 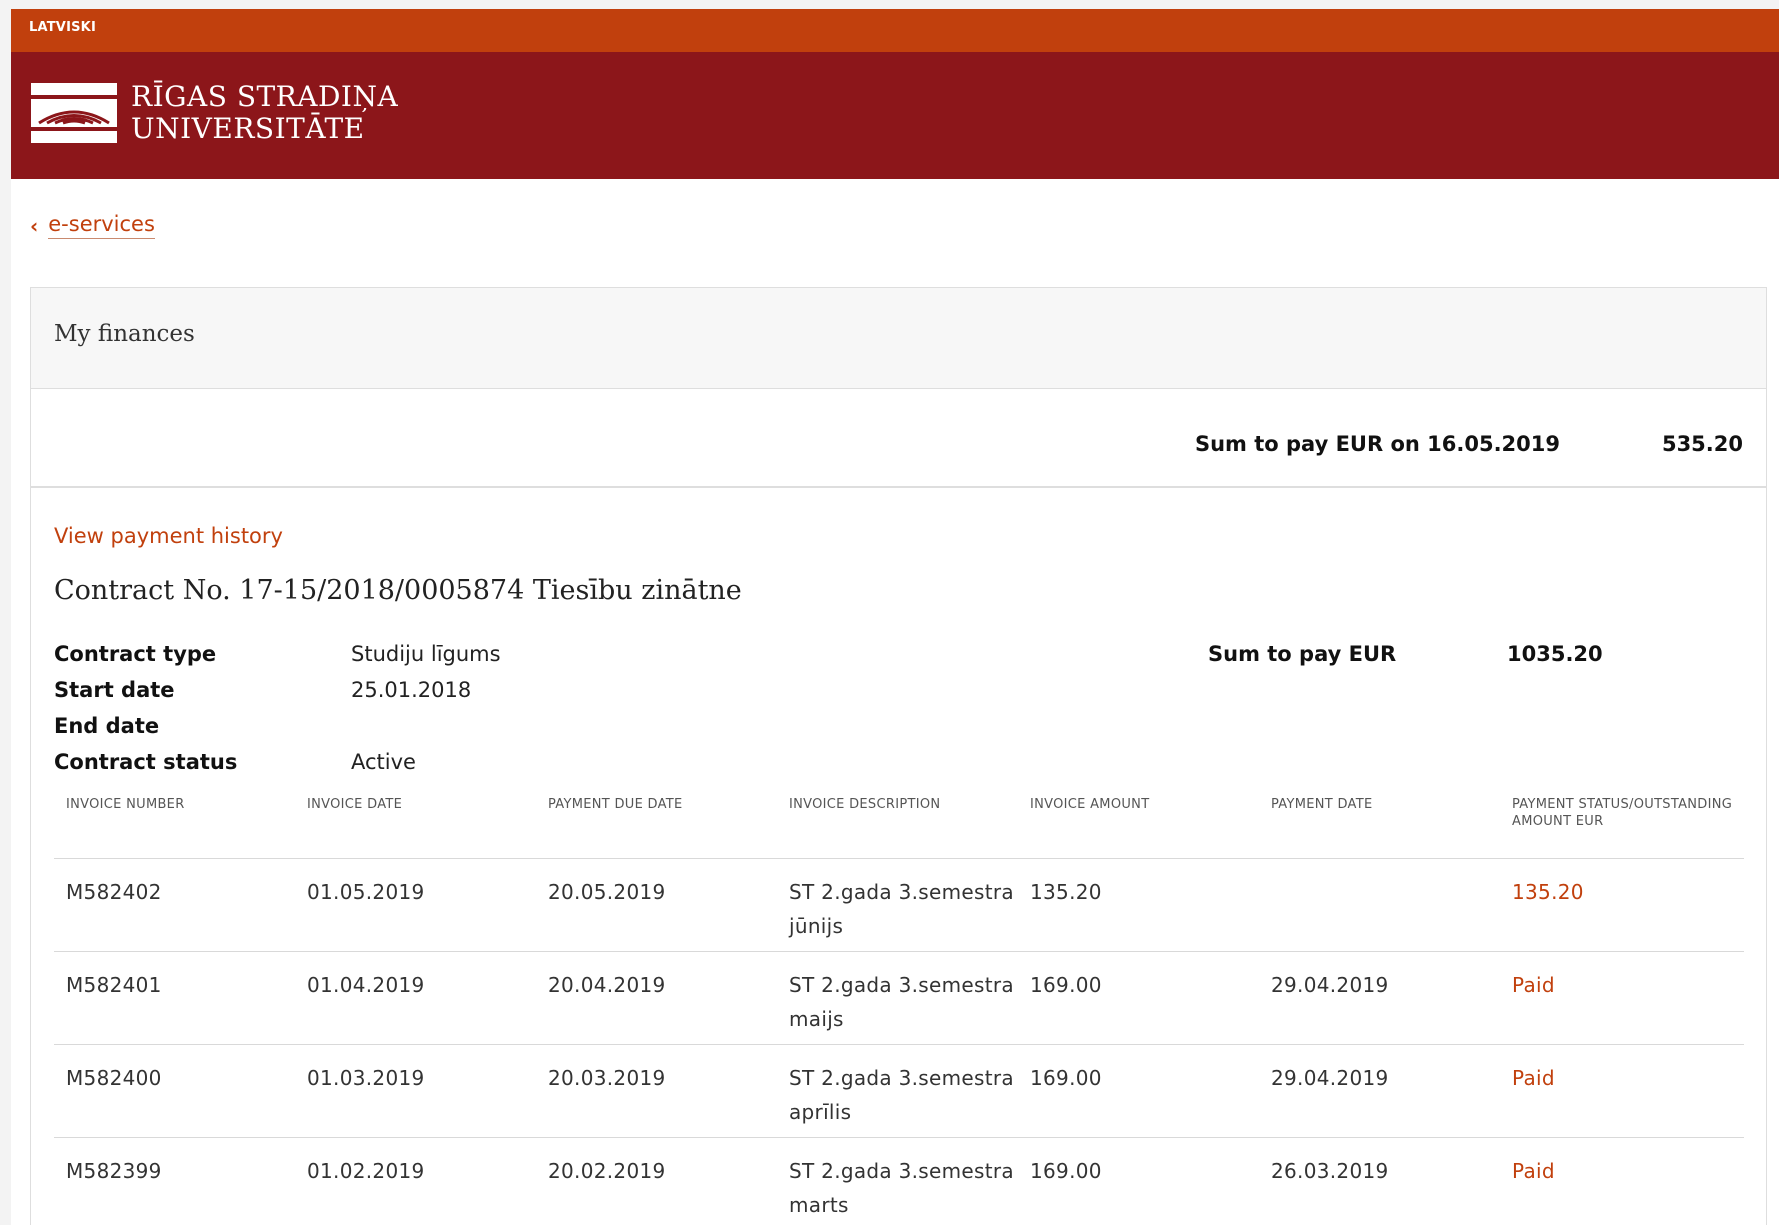 What do you see at coordinates (366, 1171) in the screenshot?
I see `invoice-date: 01.02.2019` at bounding box center [366, 1171].